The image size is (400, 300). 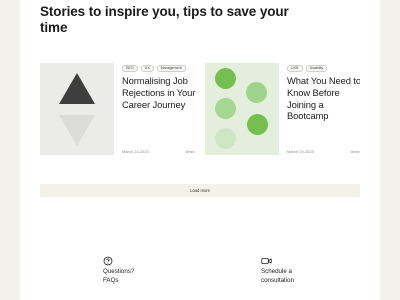 What do you see at coordinates (200, 190) in the screenshot?
I see `load-more-button: Load more` at bounding box center [200, 190].